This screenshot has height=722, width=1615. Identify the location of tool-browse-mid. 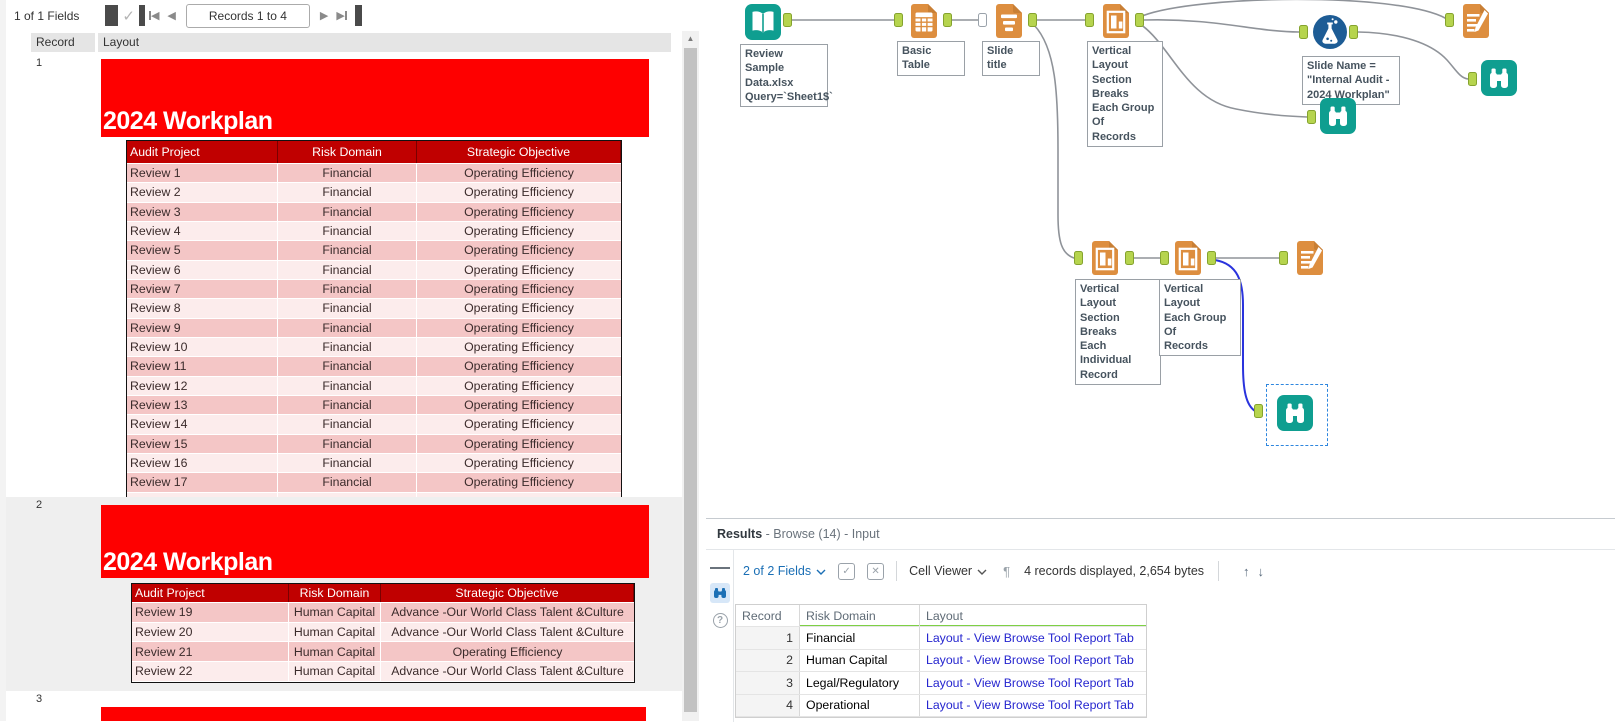
(1338, 116).